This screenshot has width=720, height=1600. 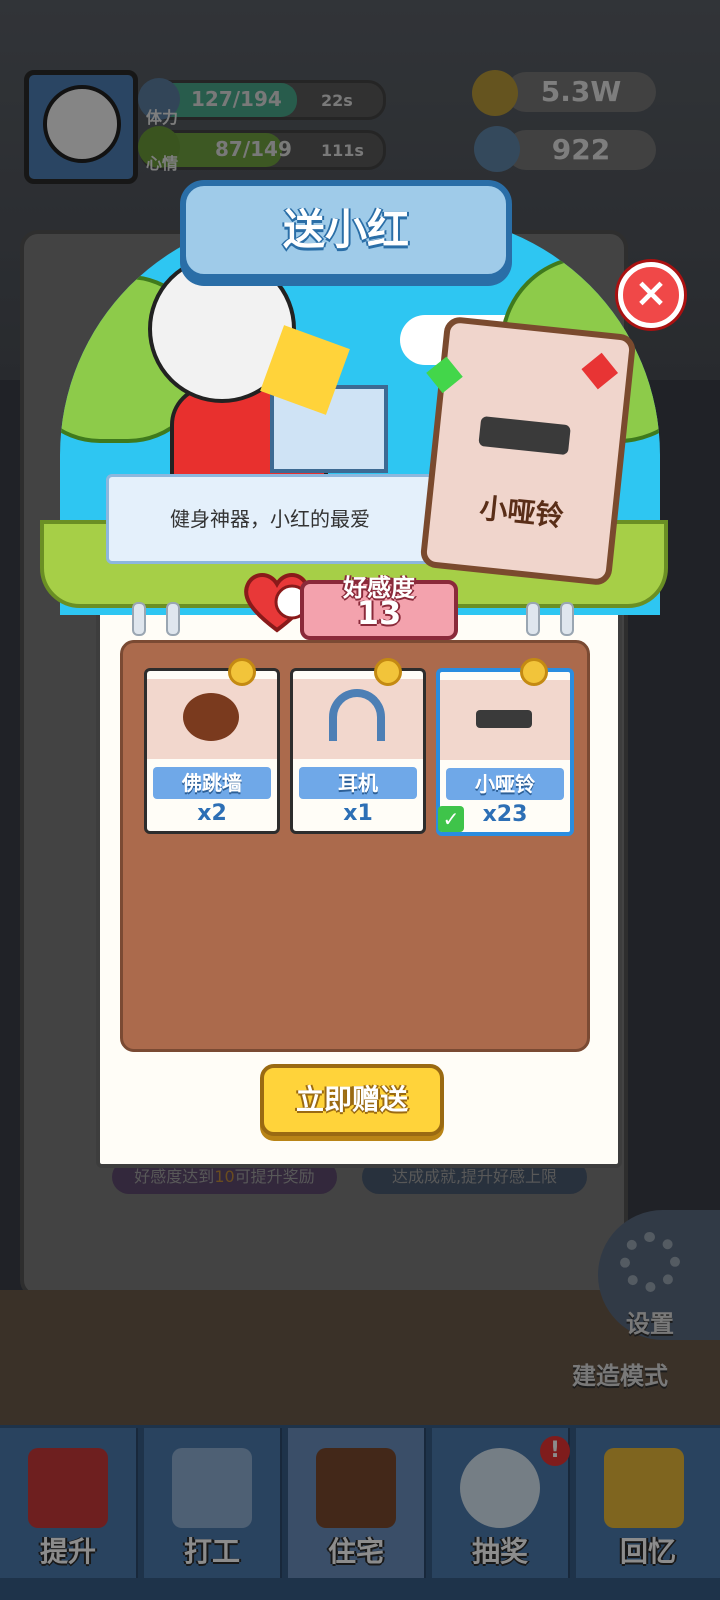 I want to click on gift-item-card: 佛跳墙 x2, so click(x=212, y=751).